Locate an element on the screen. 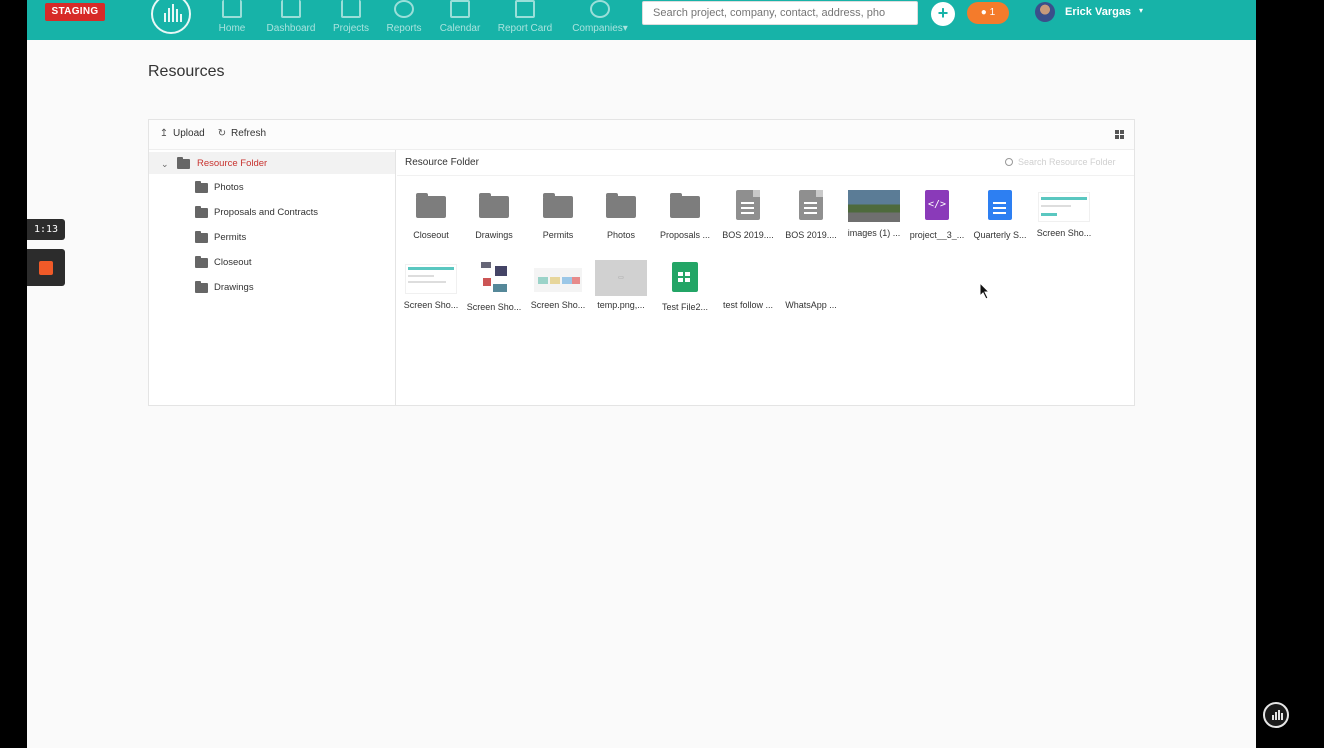  file-name: Photos is located at coordinates (621, 235).